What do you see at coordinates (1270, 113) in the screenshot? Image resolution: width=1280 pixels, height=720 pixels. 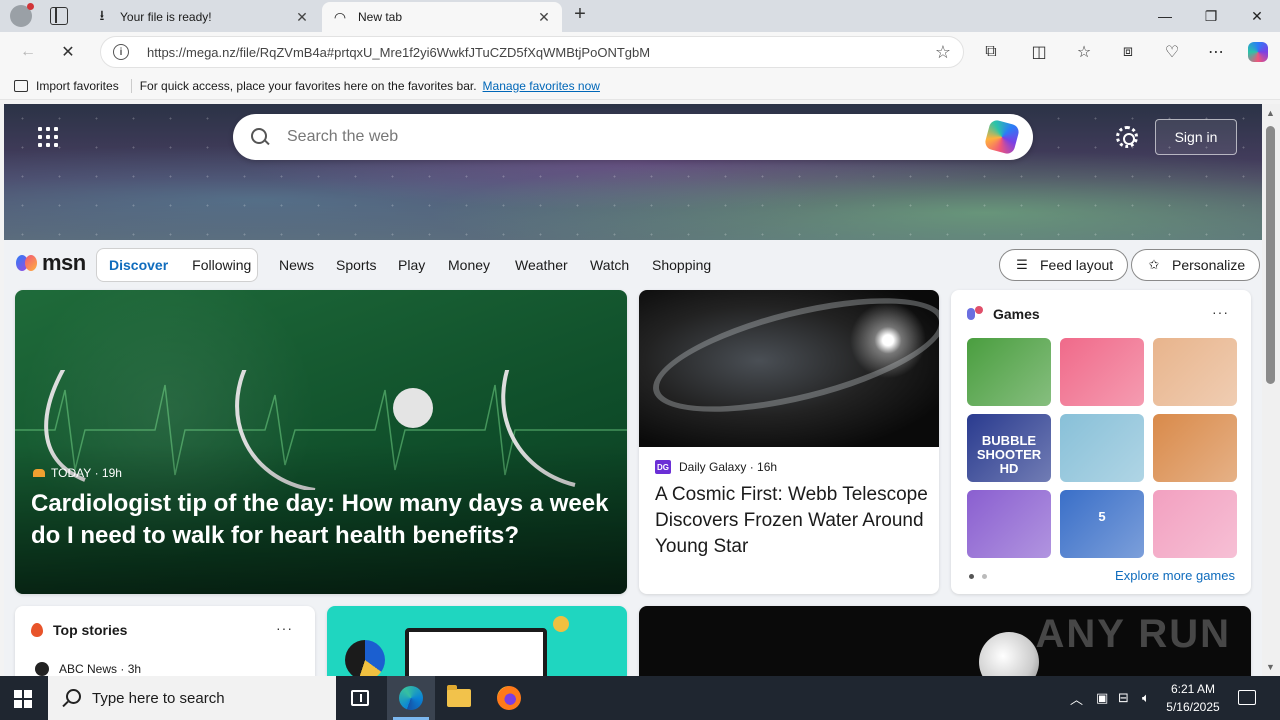 I see `scroll-up-arrow-icon: ▲` at bounding box center [1270, 113].